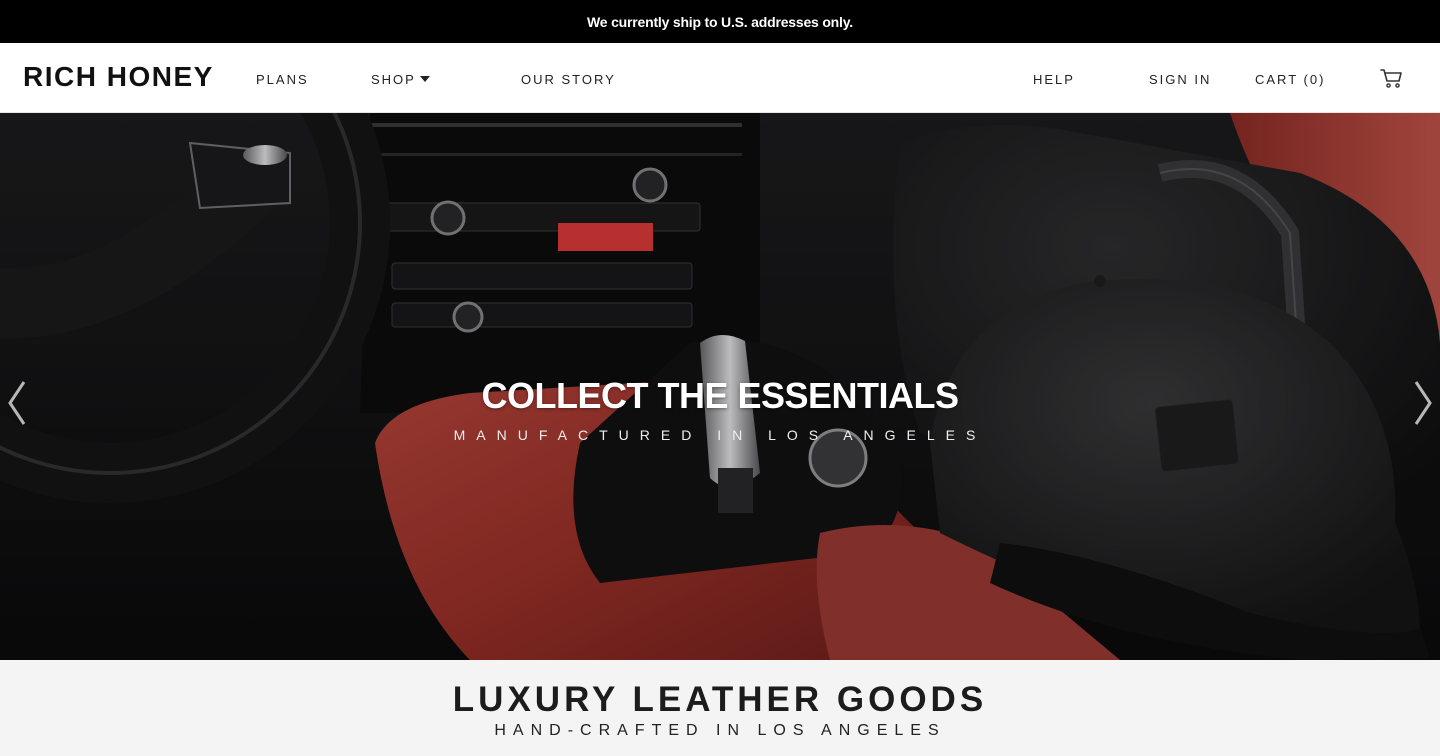 The height and width of the screenshot is (756, 1440). Describe the element at coordinates (393, 79) in the screenshot. I see `nav-shop-label: SHOP` at that location.